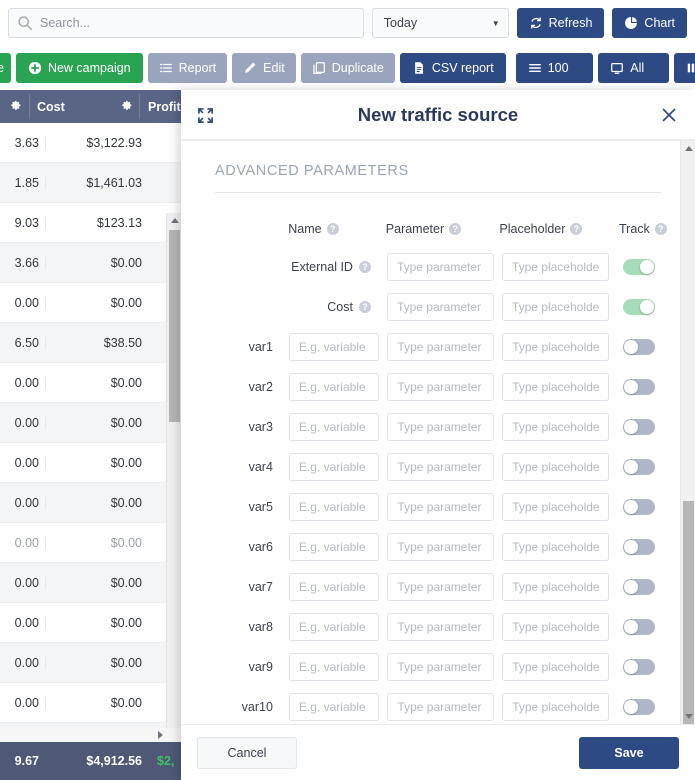  What do you see at coordinates (187, 68) in the screenshot?
I see `report-button: Report` at bounding box center [187, 68].